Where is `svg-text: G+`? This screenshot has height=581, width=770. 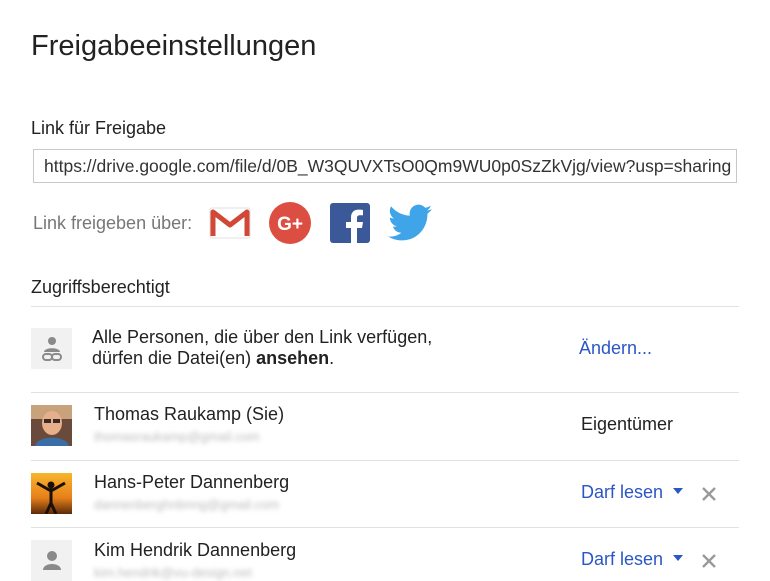
svg-text: G+ is located at coordinates (290, 224).